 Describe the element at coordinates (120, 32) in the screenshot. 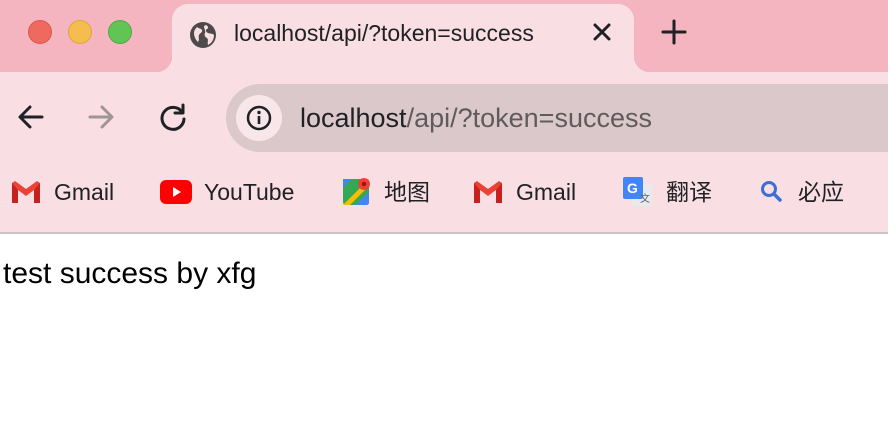

I see `window-maximize-button` at that location.